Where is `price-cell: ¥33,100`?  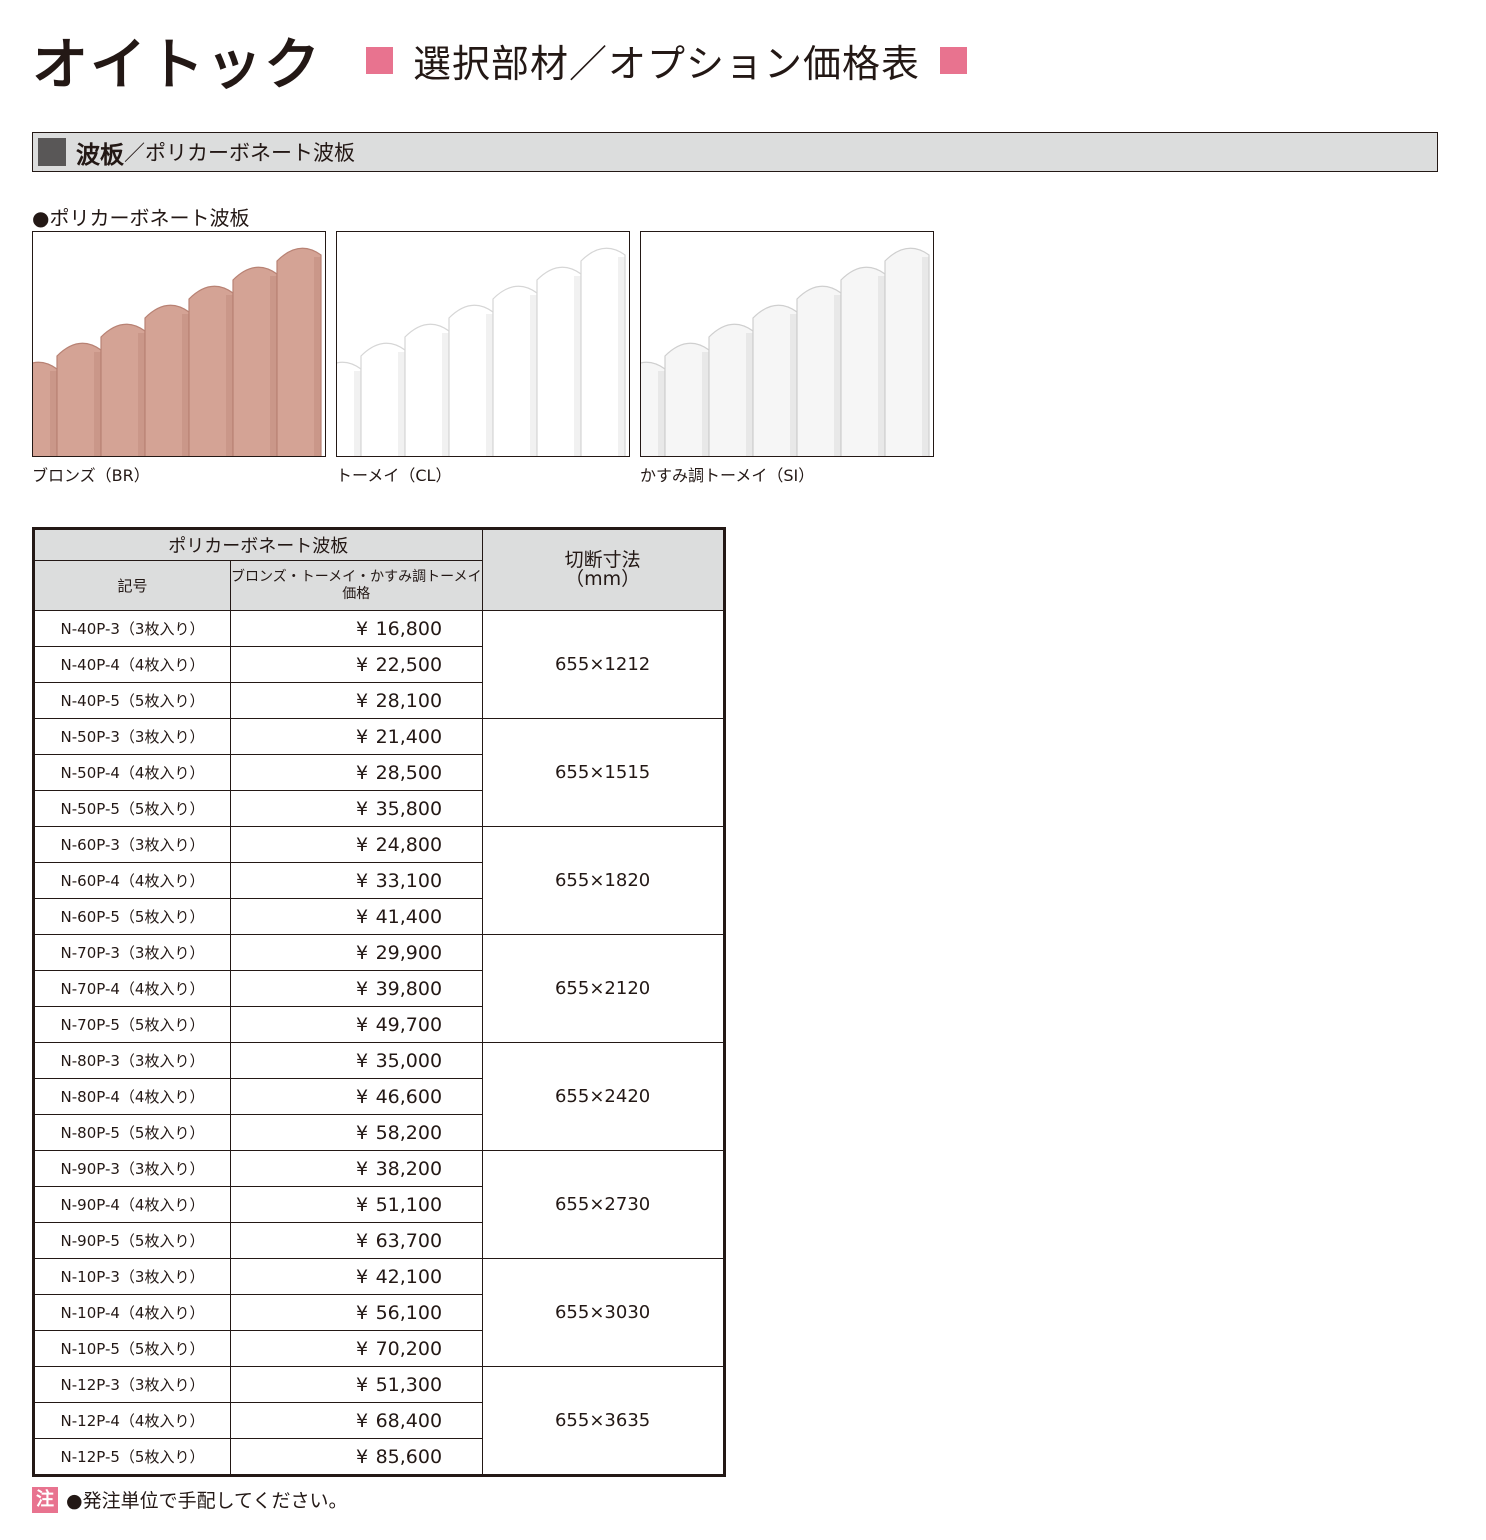 price-cell: ¥33,100 is located at coordinates (356, 880).